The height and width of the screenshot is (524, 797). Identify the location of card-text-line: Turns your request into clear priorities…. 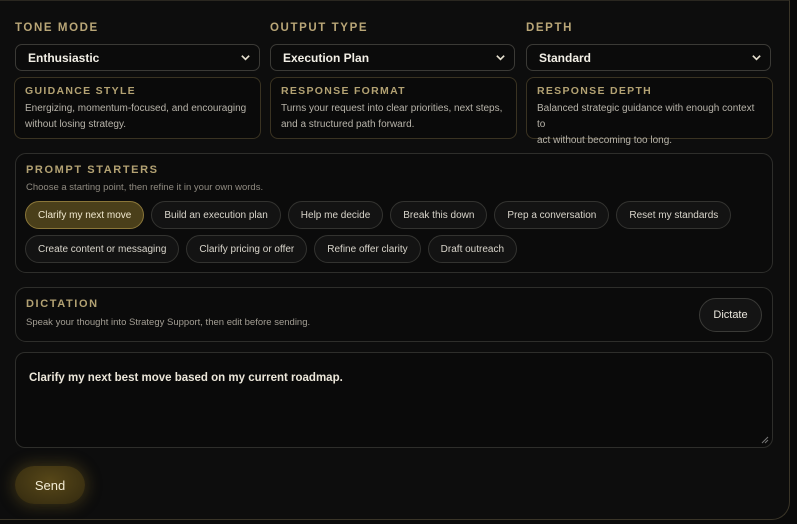
(392, 108).